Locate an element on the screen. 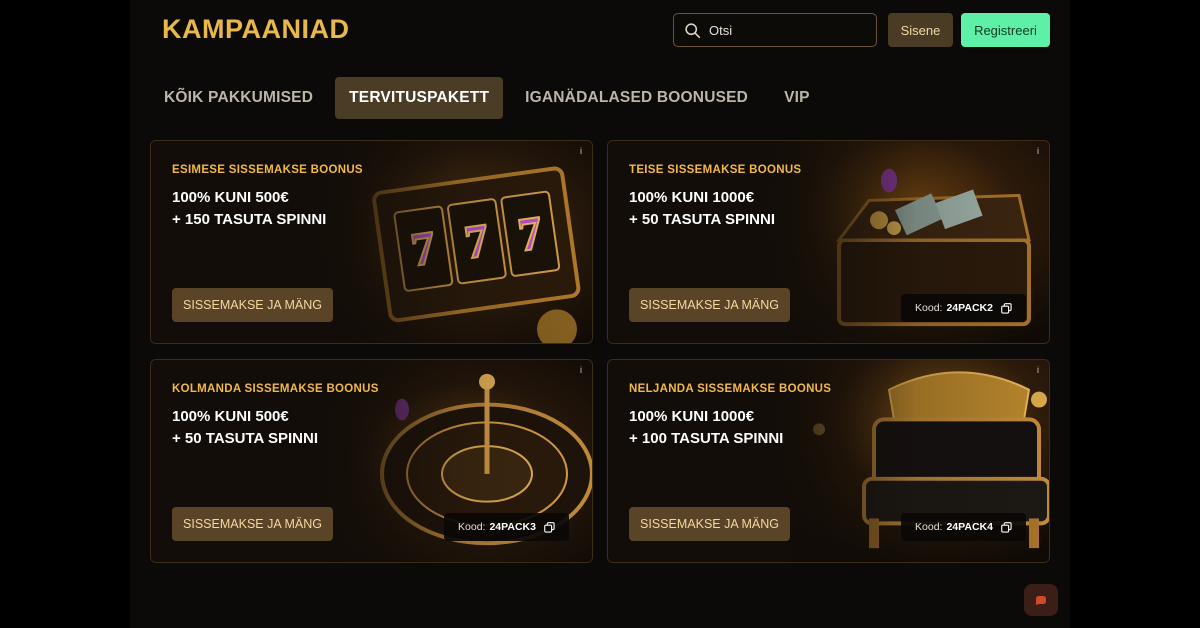 The height and width of the screenshot is (628, 1200). register-button: Registreeri is located at coordinates (1005, 30).